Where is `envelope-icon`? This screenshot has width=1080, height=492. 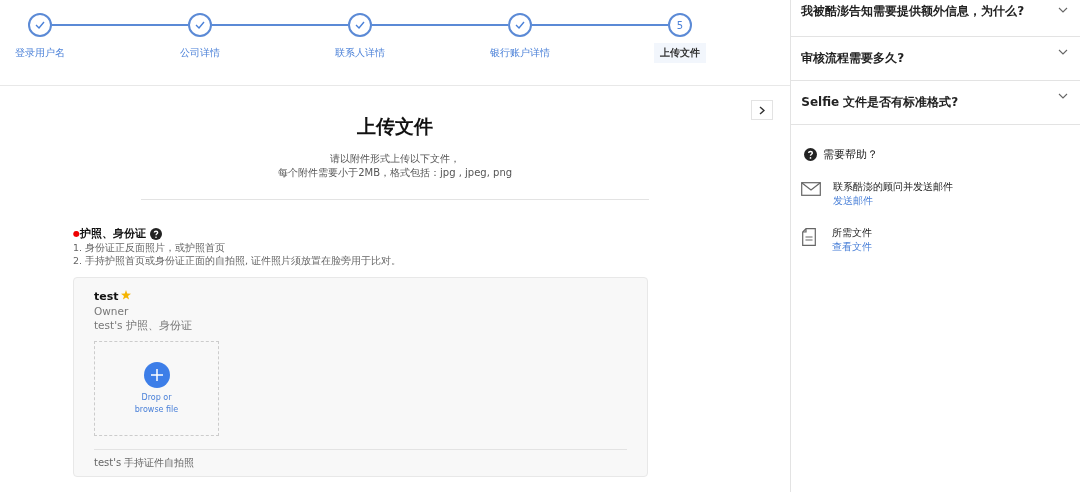 envelope-icon is located at coordinates (811, 189).